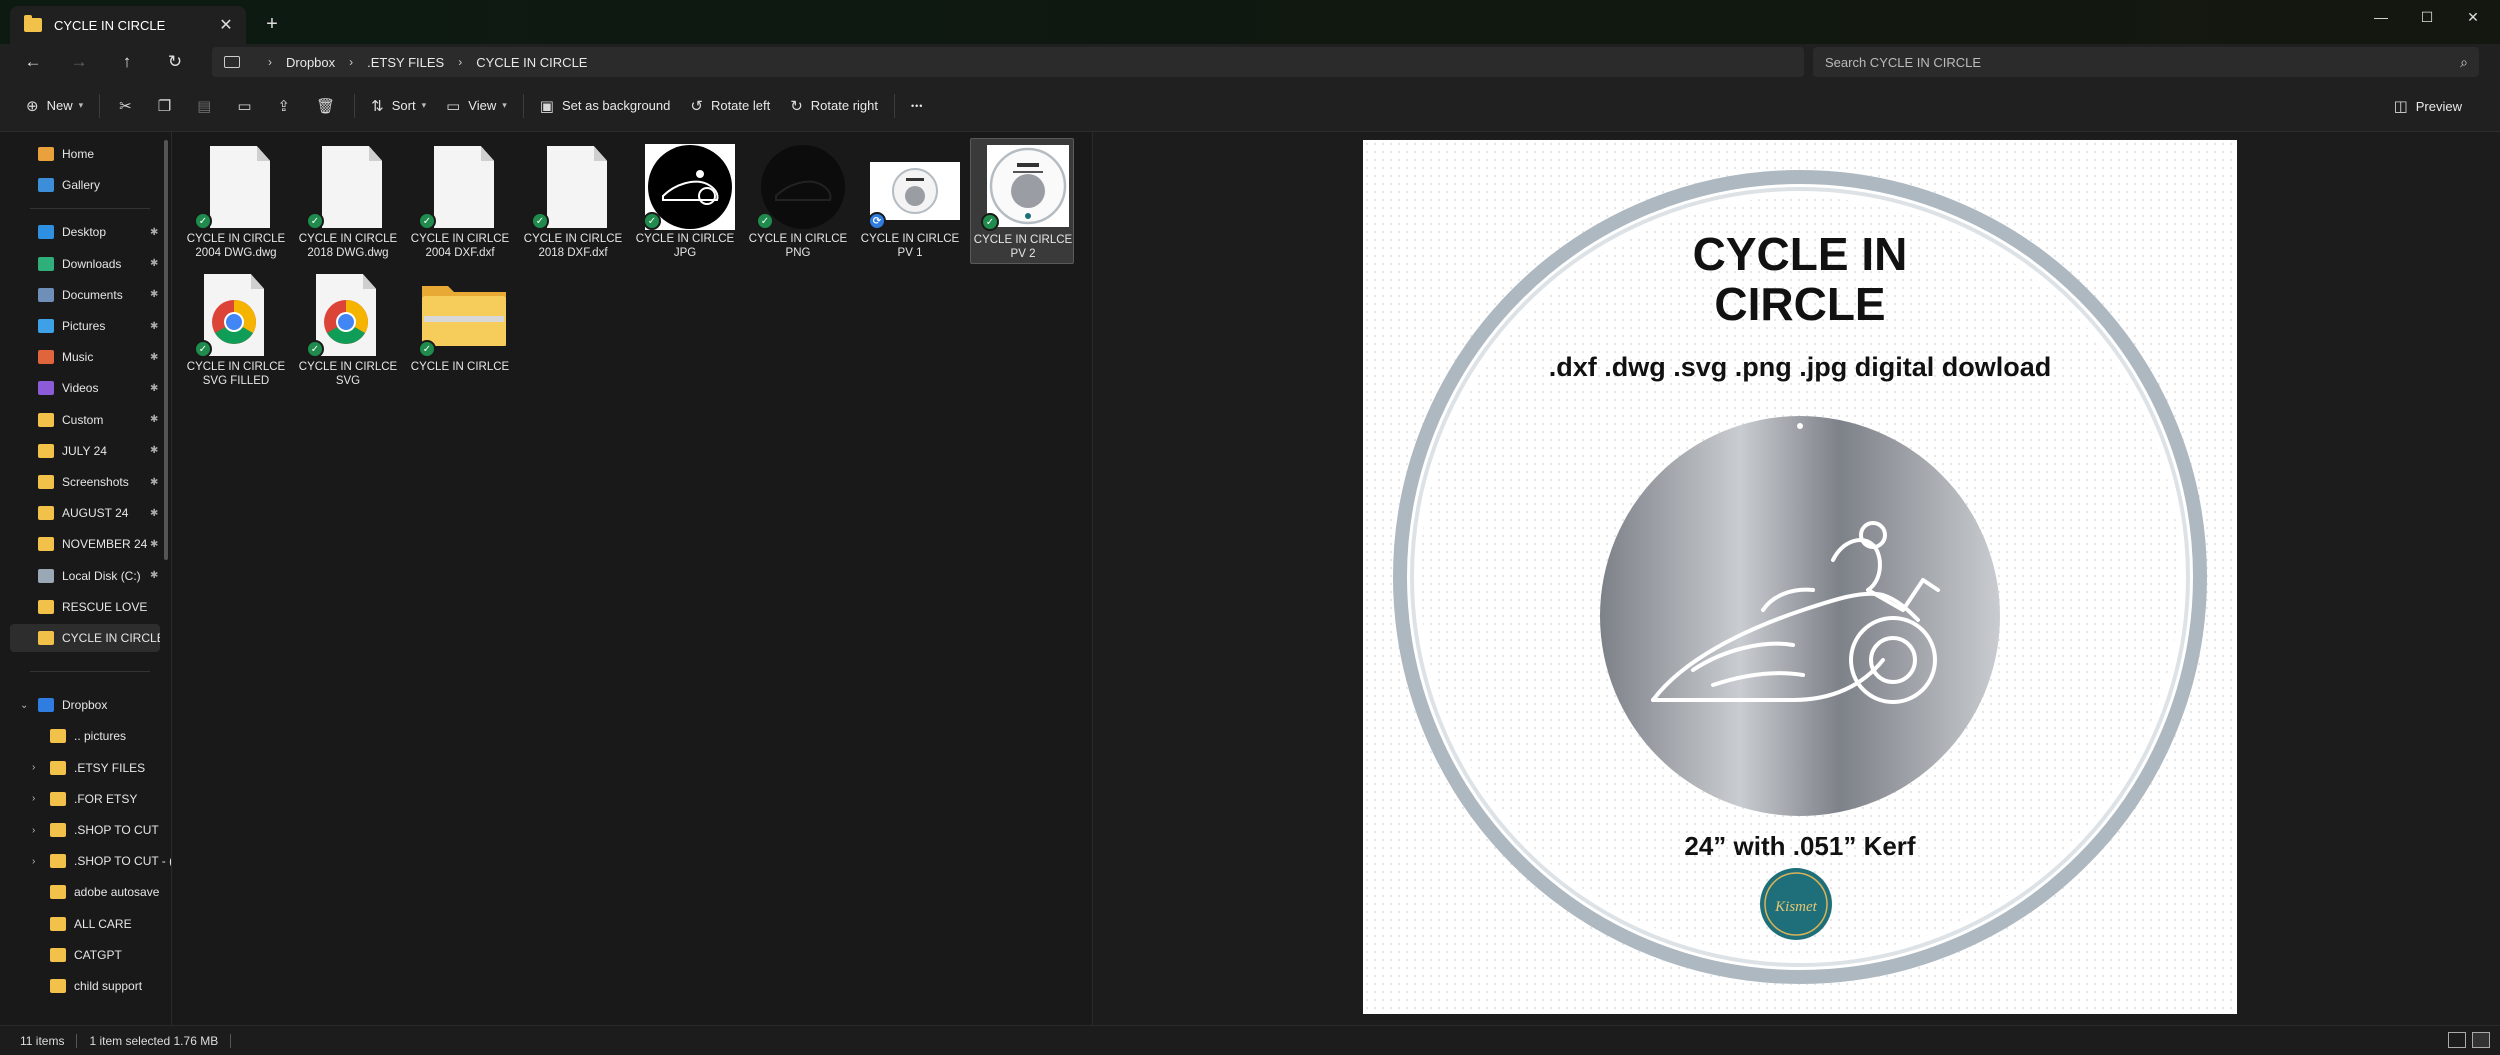 Image resolution: width=2500 pixels, height=1055 pixels. Describe the element at coordinates (100, 736) in the screenshot. I see `sidebar-item-label: .. pictures` at that location.